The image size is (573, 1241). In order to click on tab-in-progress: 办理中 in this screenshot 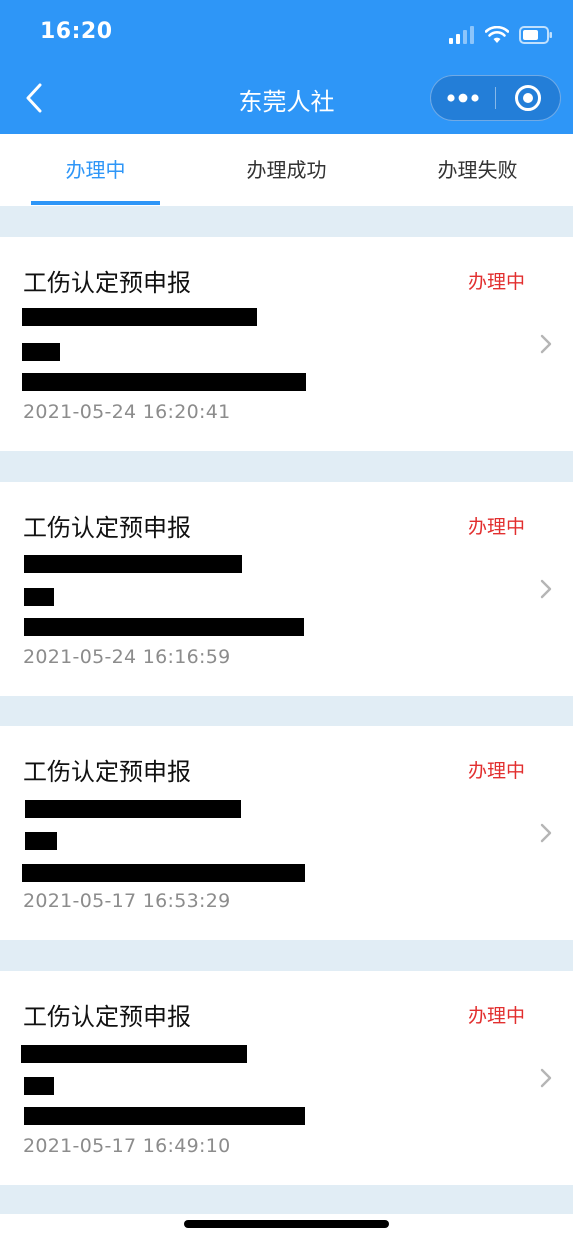, I will do `click(95, 170)`.